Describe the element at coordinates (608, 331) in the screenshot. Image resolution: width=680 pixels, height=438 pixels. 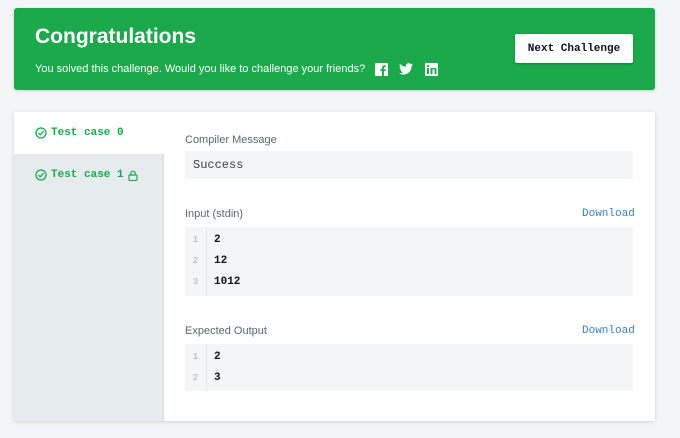
I see `expected-download-link: Download` at that location.